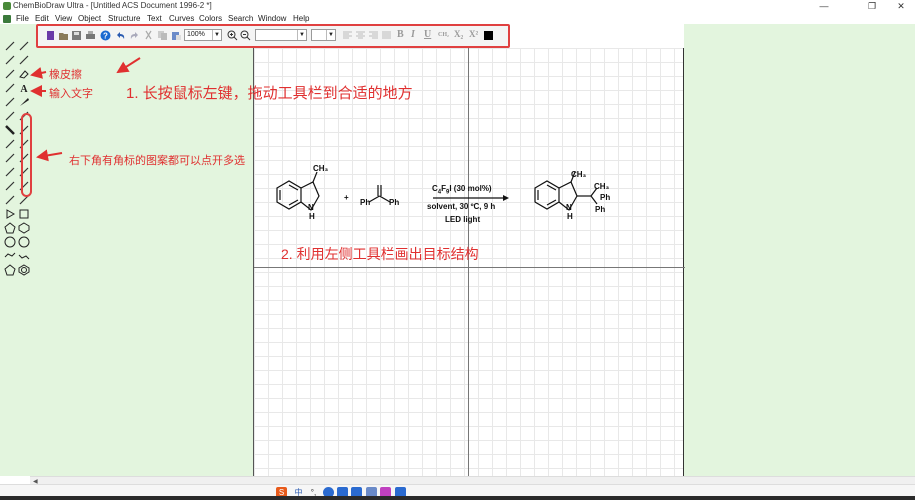 Image resolution: width=915 pixels, height=500 pixels. Describe the element at coordinates (601, 186) in the screenshot. I see `product-methyl-right: CH₃` at that location.